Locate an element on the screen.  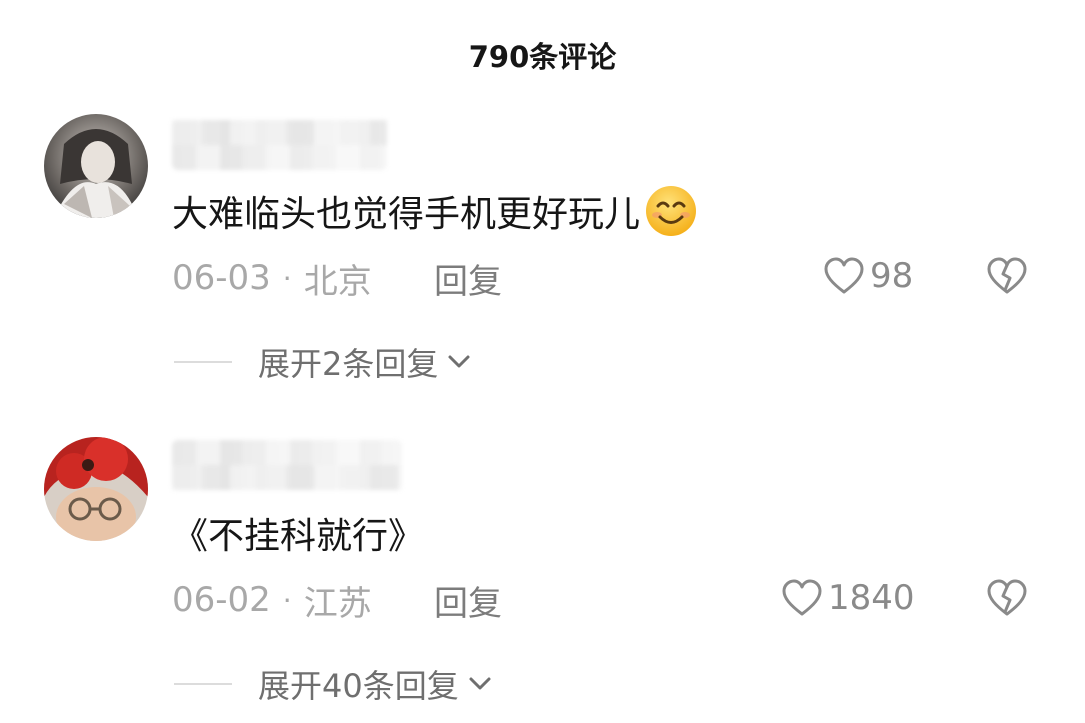
expand-replies-button: 展开40条回复 is located at coordinates (334, 684).